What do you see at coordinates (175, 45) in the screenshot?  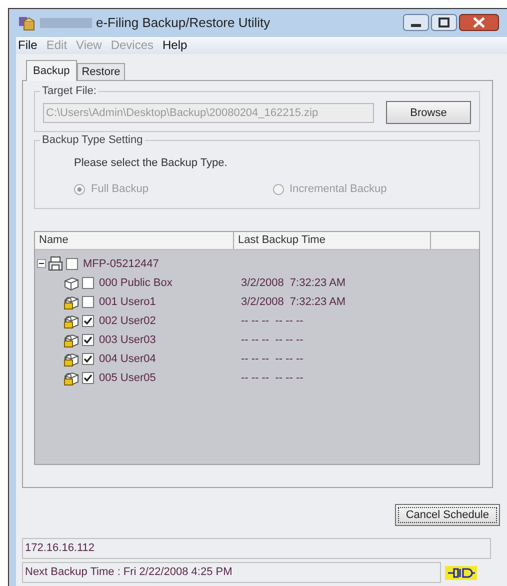 I see `menu-item: Help` at bounding box center [175, 45].